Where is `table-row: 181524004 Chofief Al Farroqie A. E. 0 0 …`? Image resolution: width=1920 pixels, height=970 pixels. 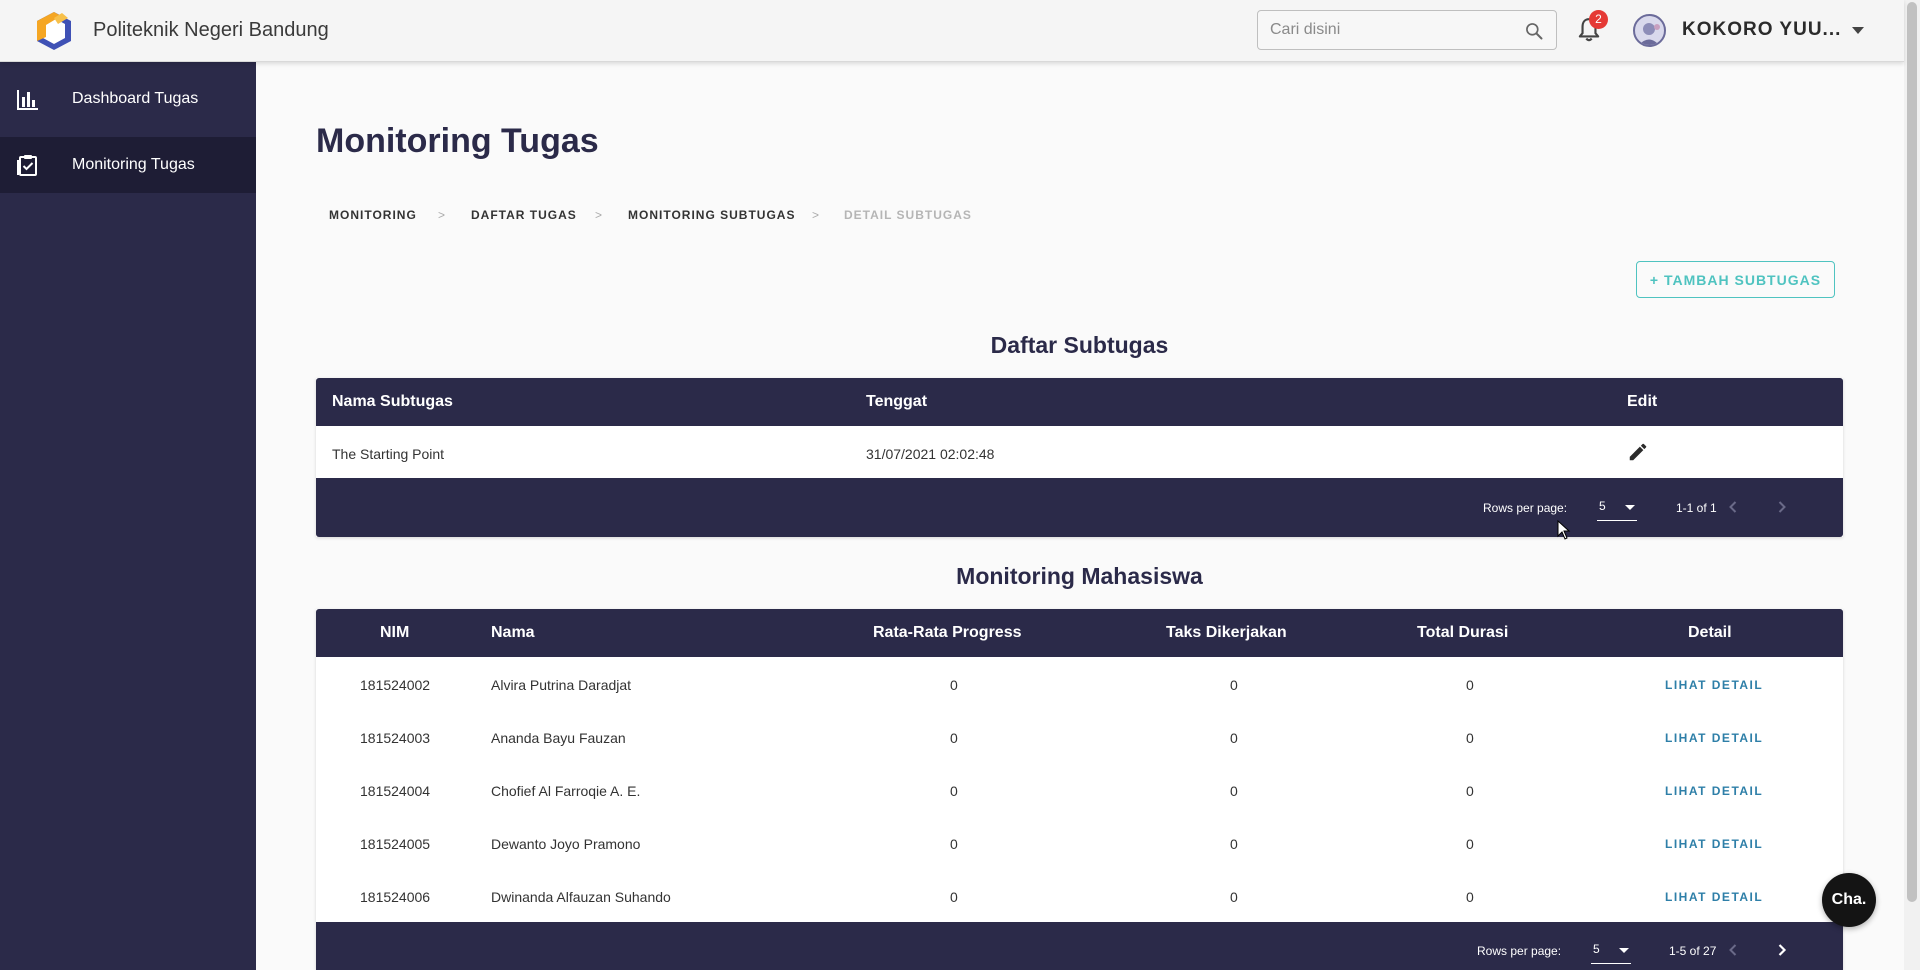 table-row: 181524004 Chofief Al Farroqie A. E. 0 0 … is located at coordinates (1079, 789).